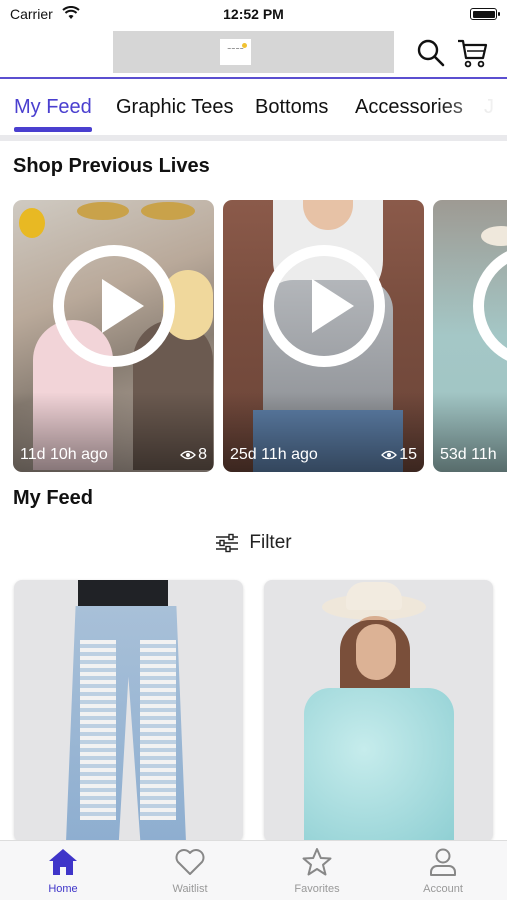  Describe the element at coordinates (472, 108) in the screenshot. I see `tabs-fade` at that location.